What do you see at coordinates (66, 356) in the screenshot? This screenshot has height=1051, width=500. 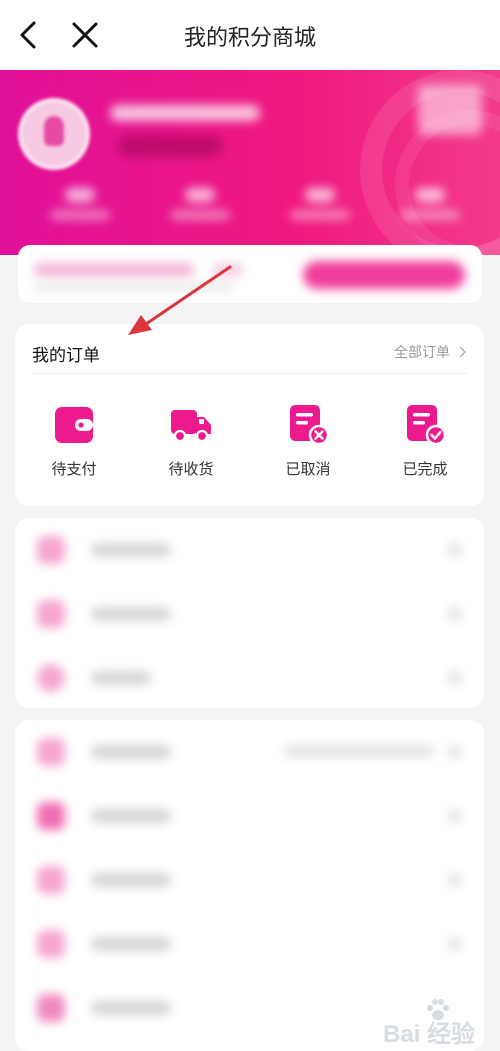 I see `my-orders-heading: 我的订单` at bounding box center [66, 356].